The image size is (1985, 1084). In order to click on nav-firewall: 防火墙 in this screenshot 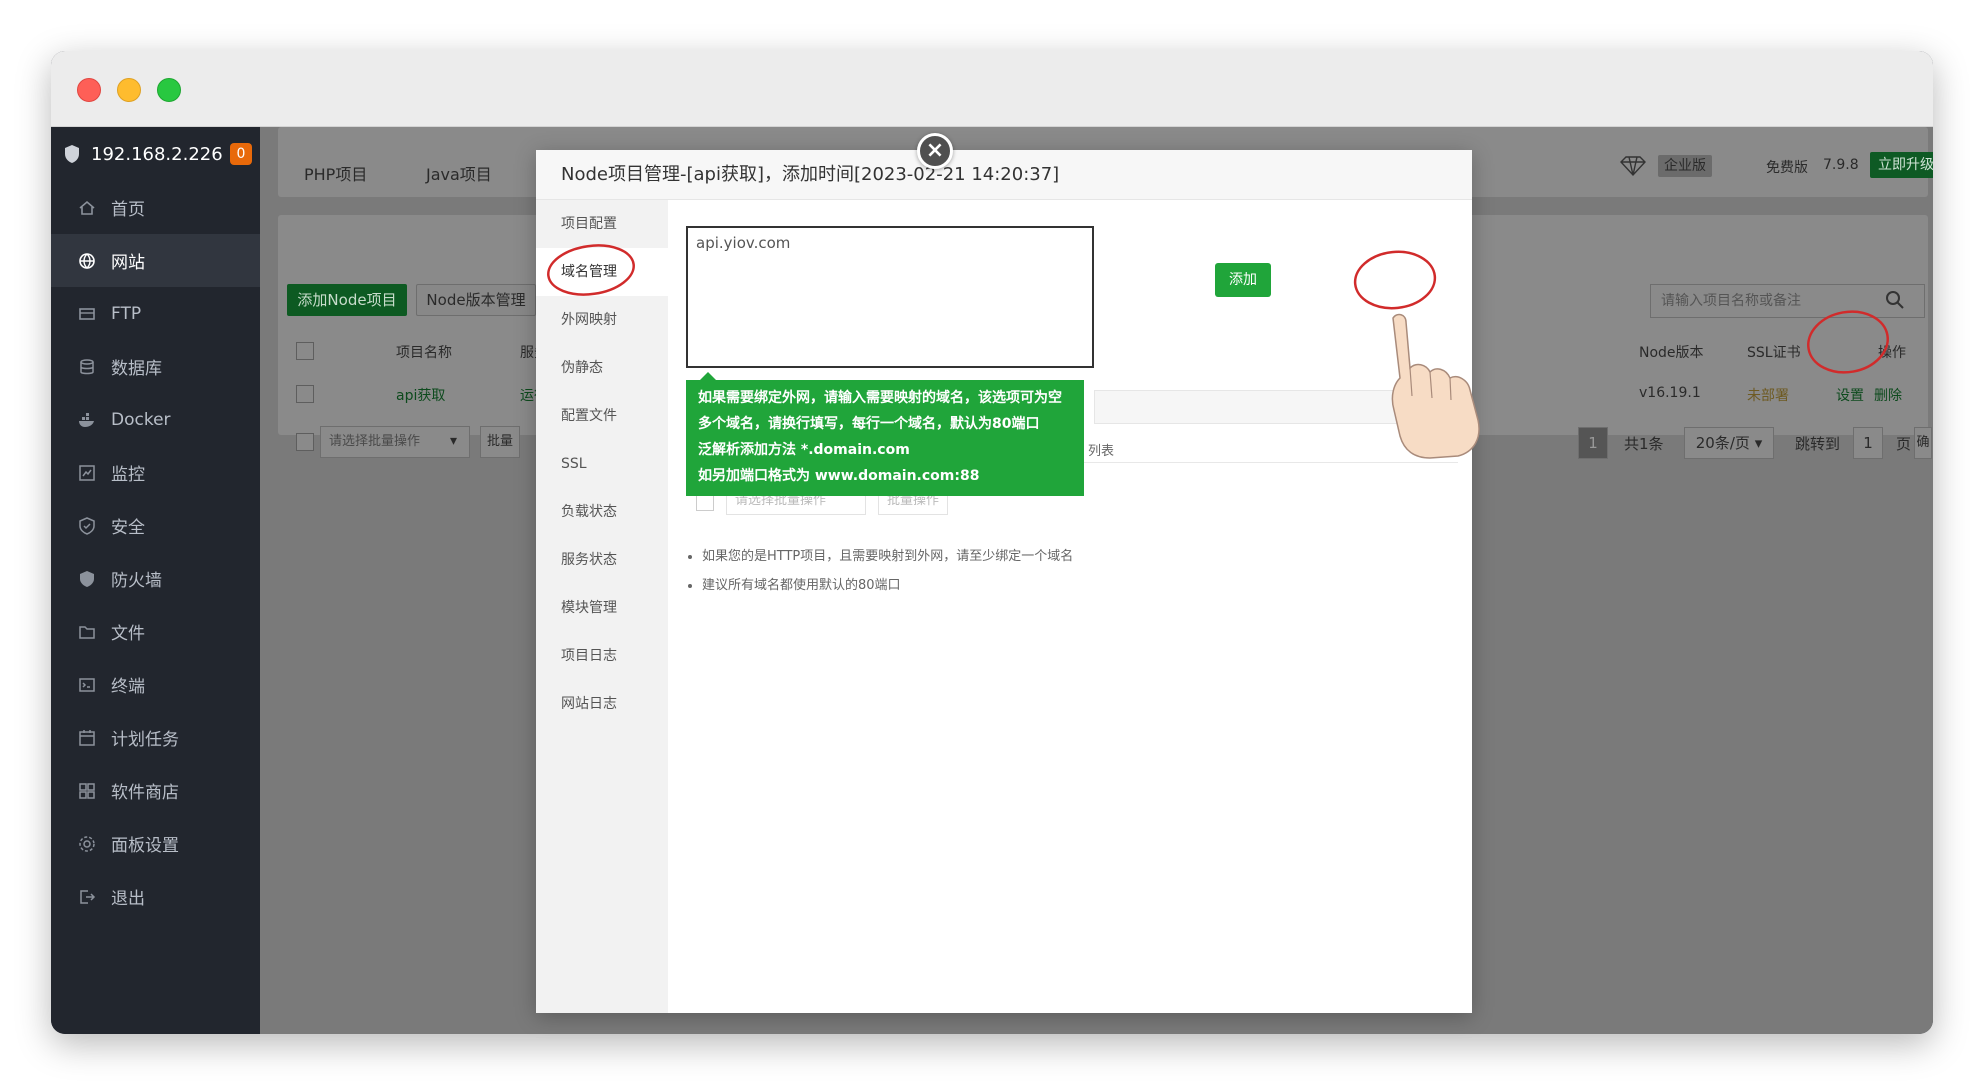, I will do `click(155, 578)`.